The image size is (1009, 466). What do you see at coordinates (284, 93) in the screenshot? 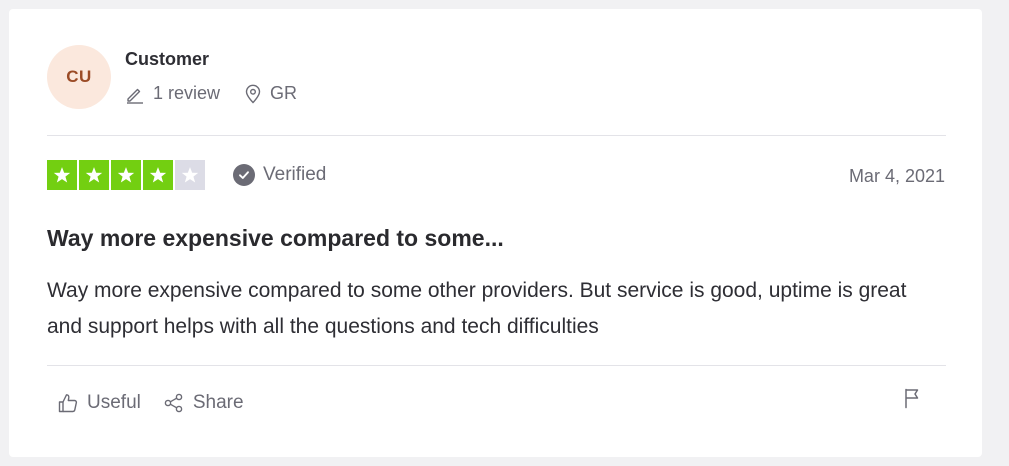
I see `country-code: GR` at bounding box center [284, 93].